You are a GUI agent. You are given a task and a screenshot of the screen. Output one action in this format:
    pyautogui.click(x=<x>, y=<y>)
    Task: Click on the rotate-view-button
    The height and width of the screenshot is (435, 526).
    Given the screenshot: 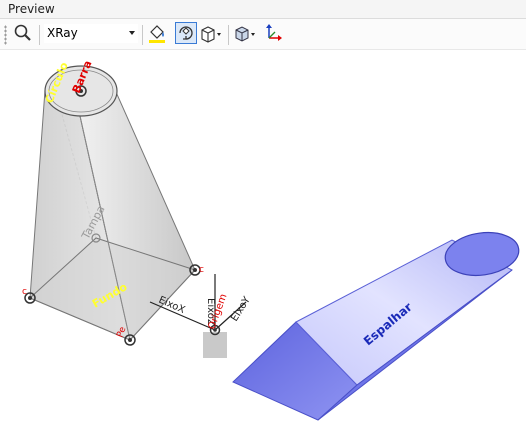 What is the action you would take?
    pyautogui.click(x=186, y=33)
    